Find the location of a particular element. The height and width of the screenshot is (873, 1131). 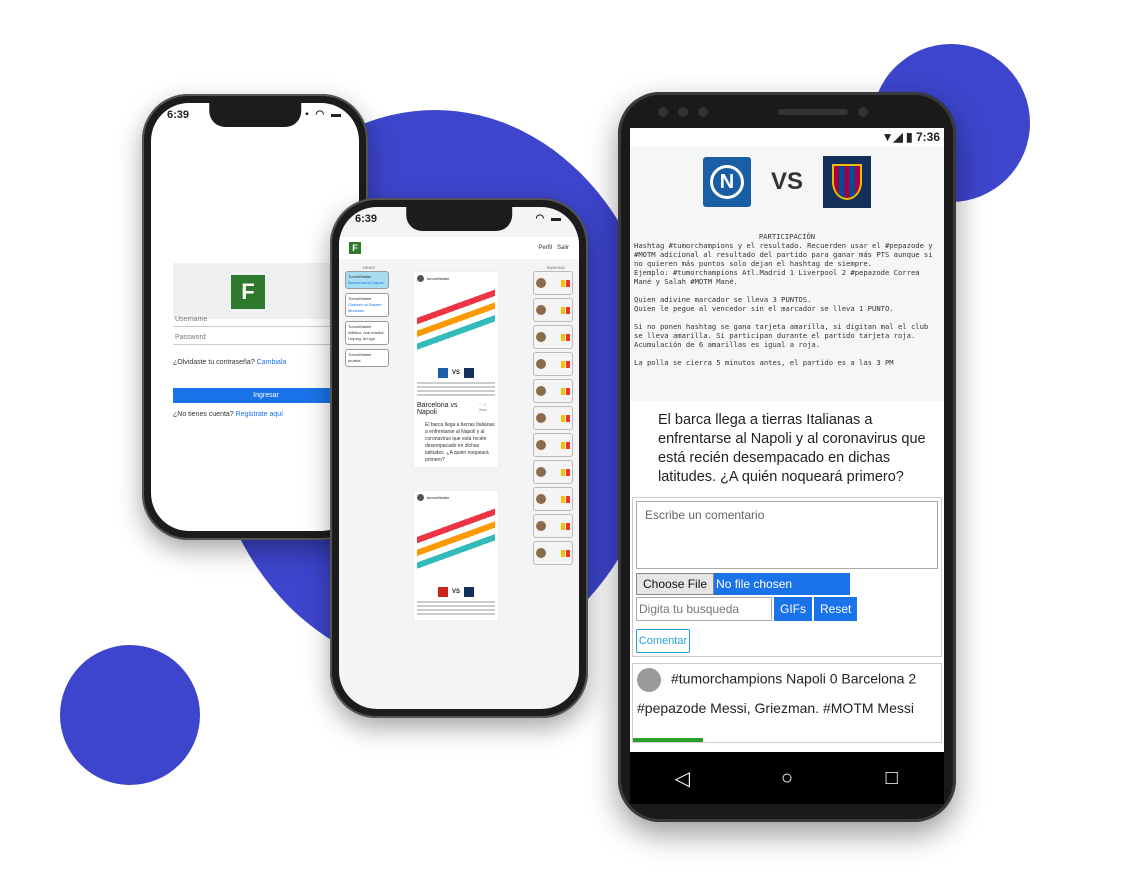

app-logo: F is located at coordinates (248, 292).